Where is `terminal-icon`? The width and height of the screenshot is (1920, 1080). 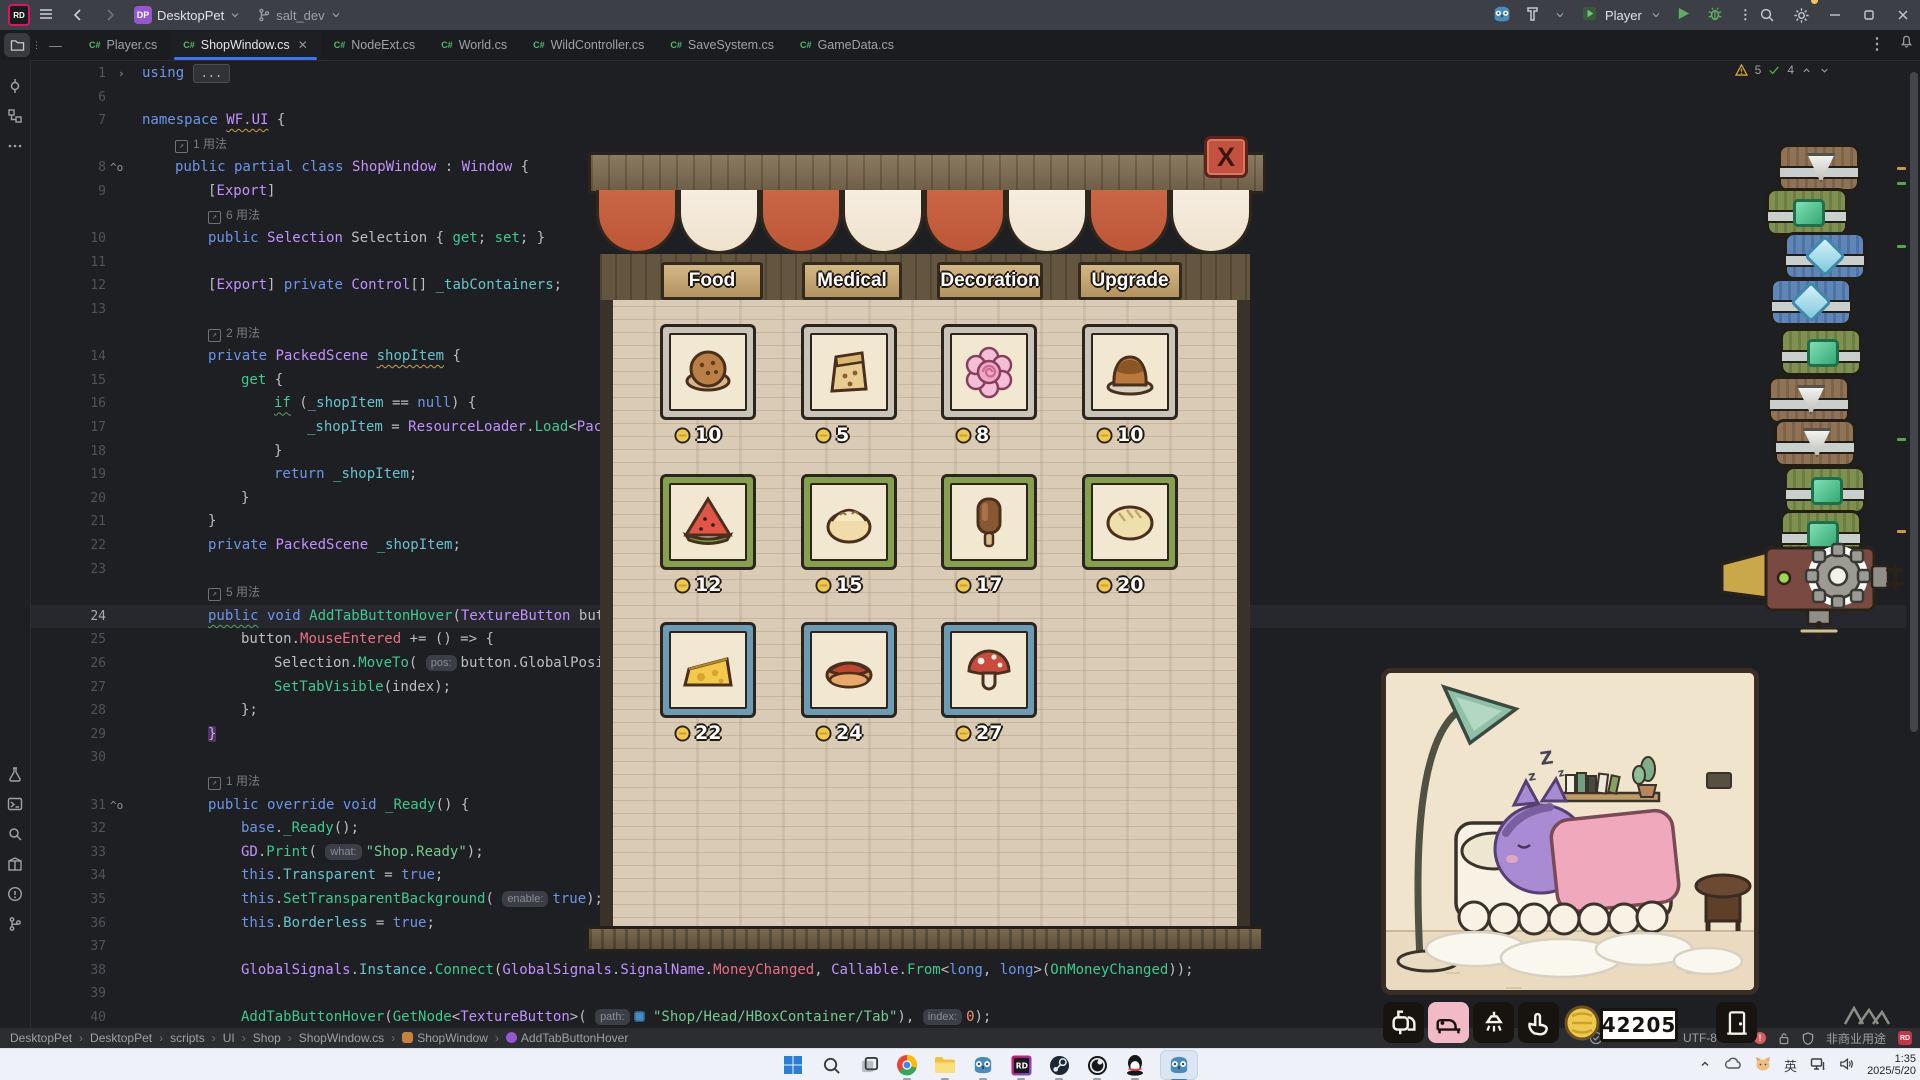
terminal-icon is located at coordinates (15, 804).